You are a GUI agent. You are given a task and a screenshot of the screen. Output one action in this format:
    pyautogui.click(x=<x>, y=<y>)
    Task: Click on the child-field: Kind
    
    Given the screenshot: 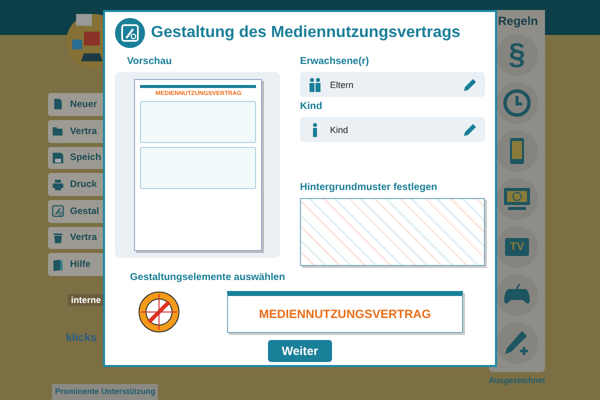 What is the action you would take?
    pyautogui.click(x=392, y=129)
    